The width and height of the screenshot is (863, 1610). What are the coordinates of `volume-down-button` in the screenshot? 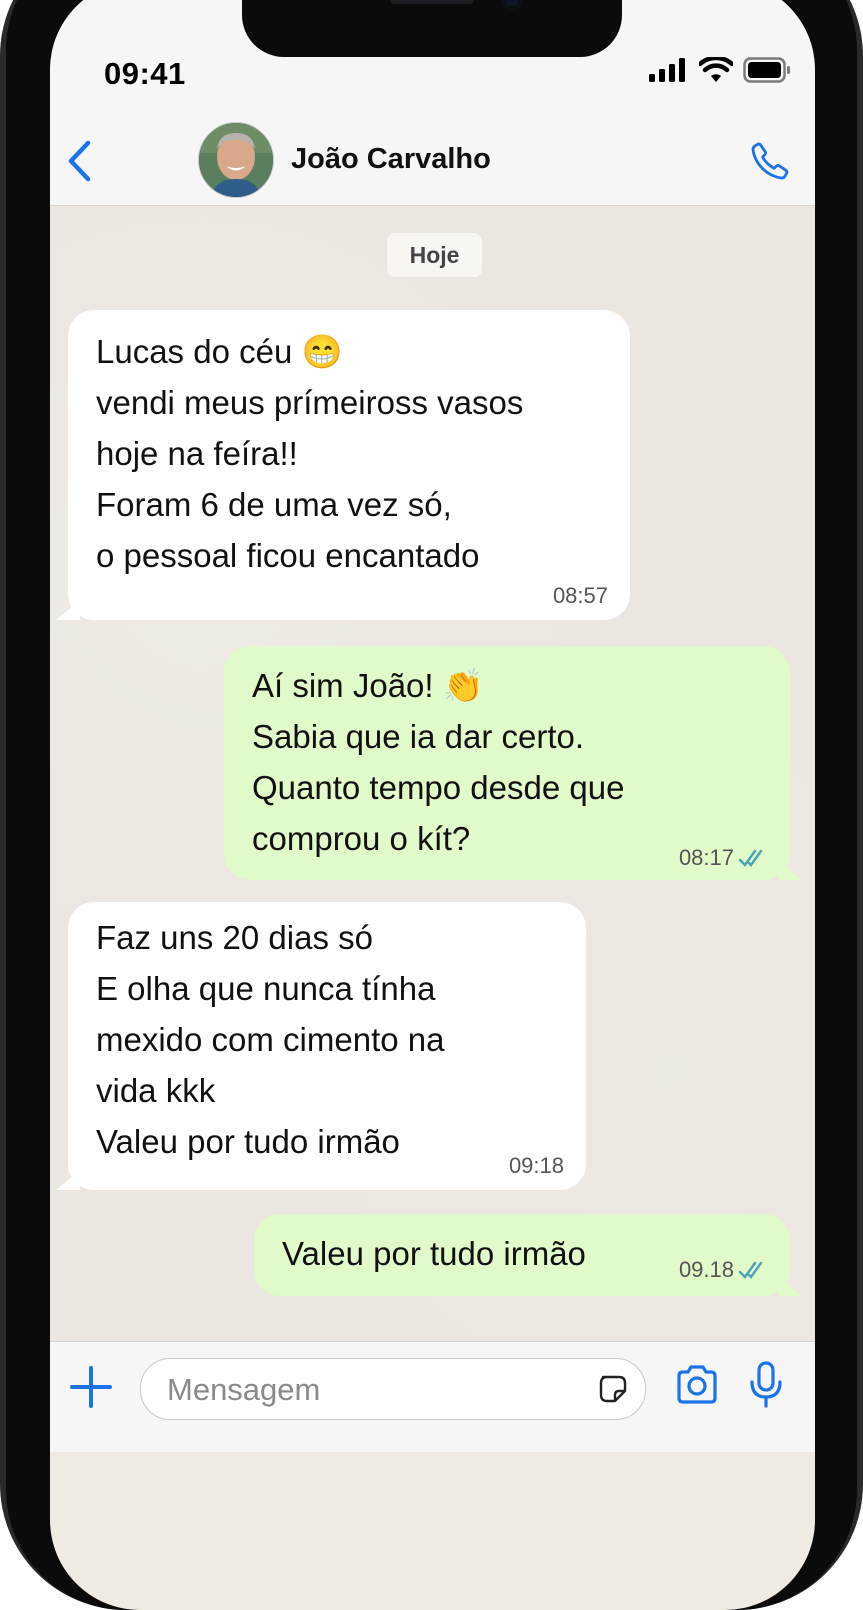 It's located at (3, 555).